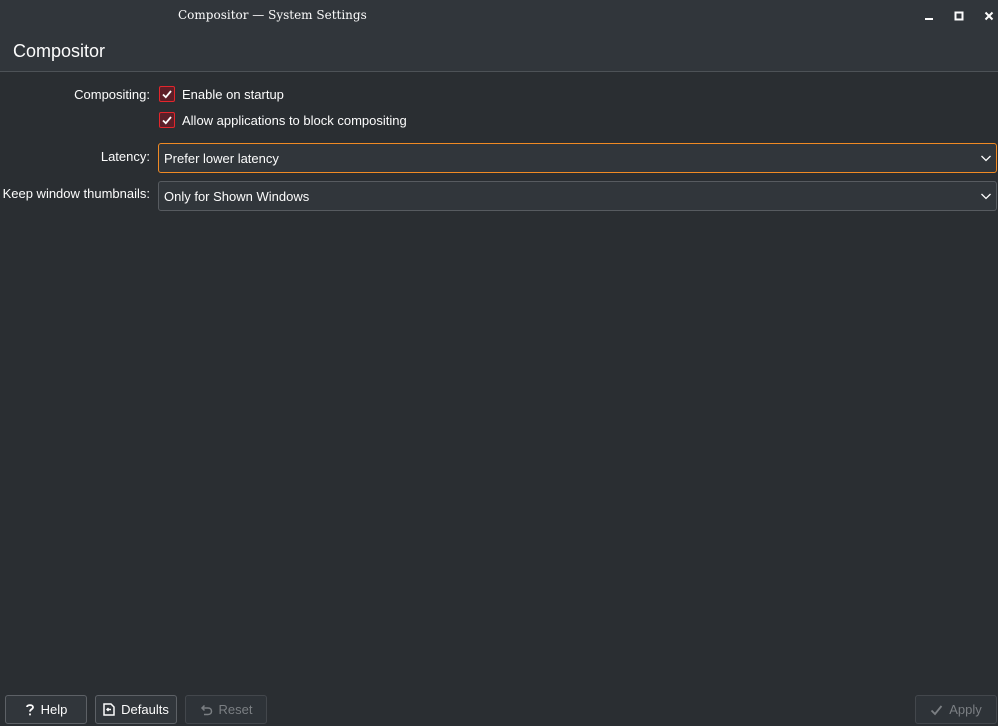 The image size is (998, 726). I want to click on thumbnails-combobox: Only for Shown Windows, so click(577, 196).